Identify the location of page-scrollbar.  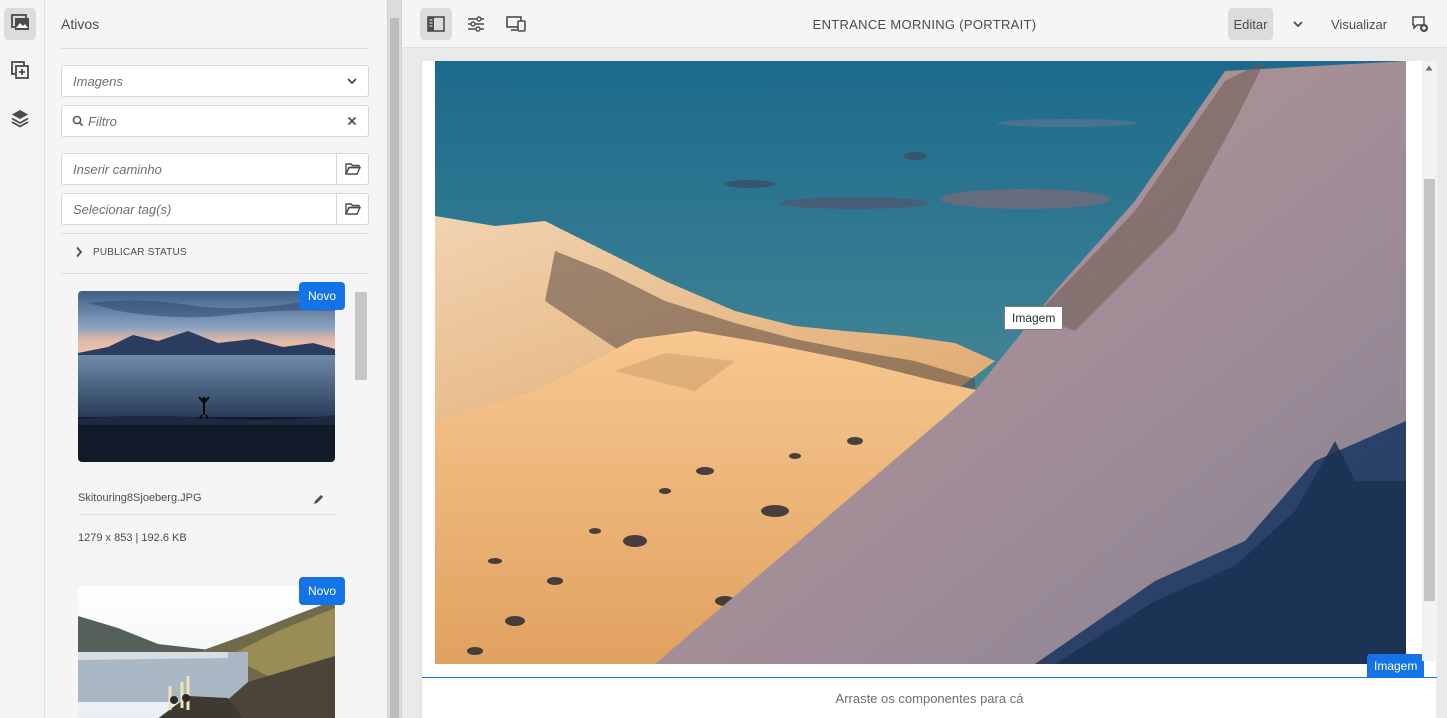
(1429, 361).